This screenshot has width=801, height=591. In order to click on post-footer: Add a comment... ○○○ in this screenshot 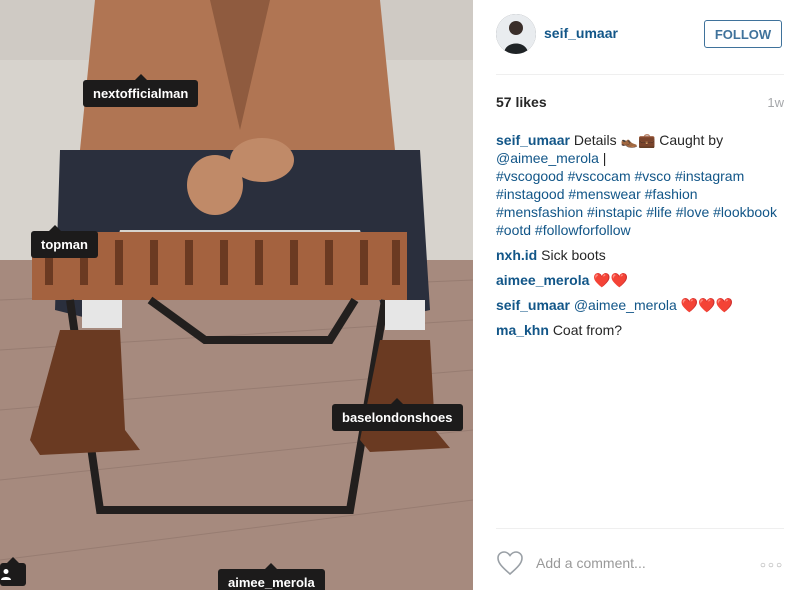, I will do `click(640, 559)`.